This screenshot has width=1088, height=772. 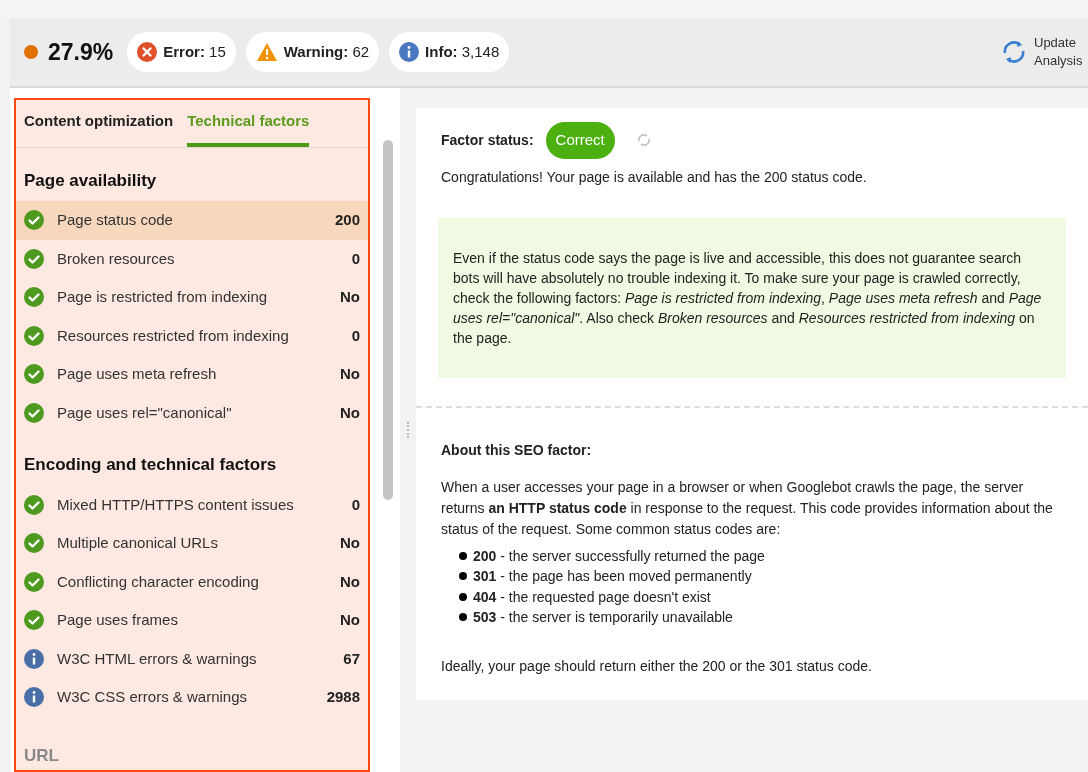 What do you see at coordinates (619, 556) in the screenshot?
I see `status-code-item: 200 - the server successfully returned the page` at bounding box center [619, 556].